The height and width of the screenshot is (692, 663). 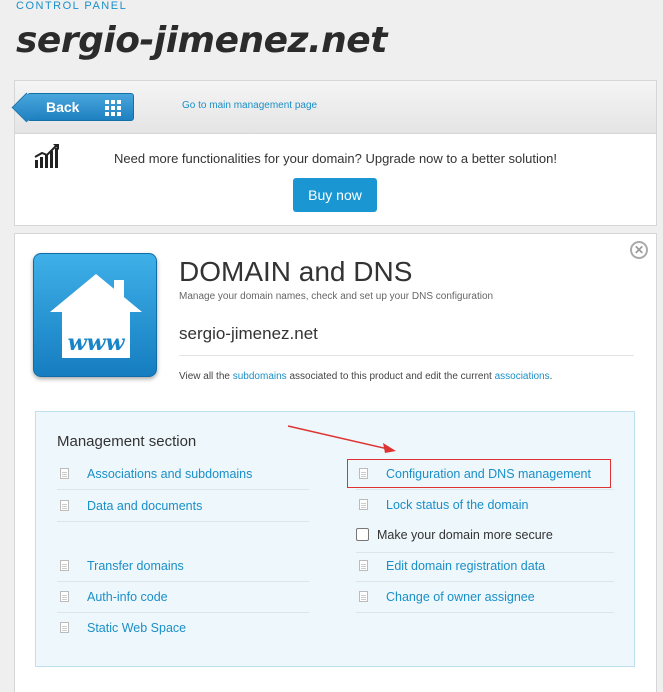 I want to click on buy-now-button: Buy now, so click(x=335, y=195).